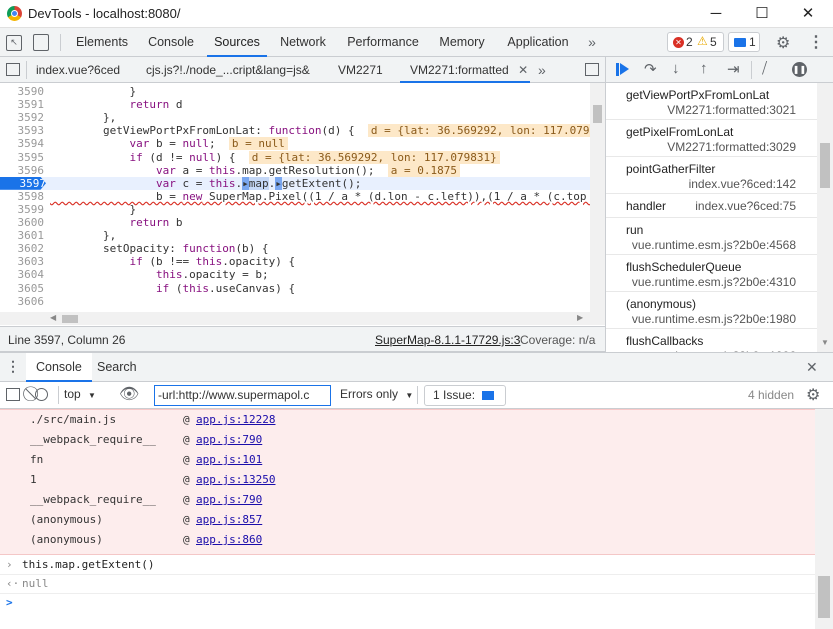 The height and width of the screenshot is (629, 833). What do you see at coordinates (295, 209) in the screenshot?
I see `code-line: 3599 }` at bounding box center [295, 209].